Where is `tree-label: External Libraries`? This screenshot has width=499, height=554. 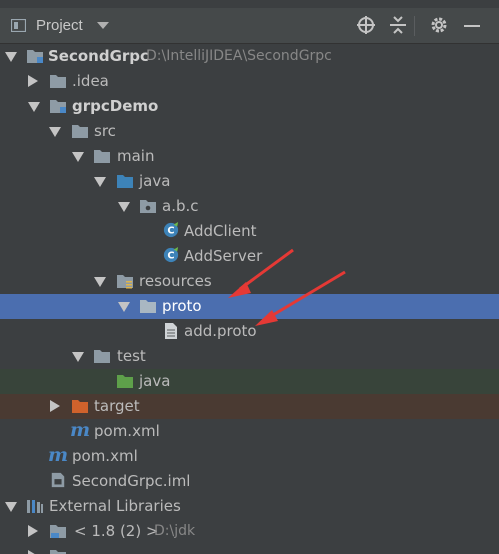 tree-label: External Libraries is located at coordinates (115, 506).